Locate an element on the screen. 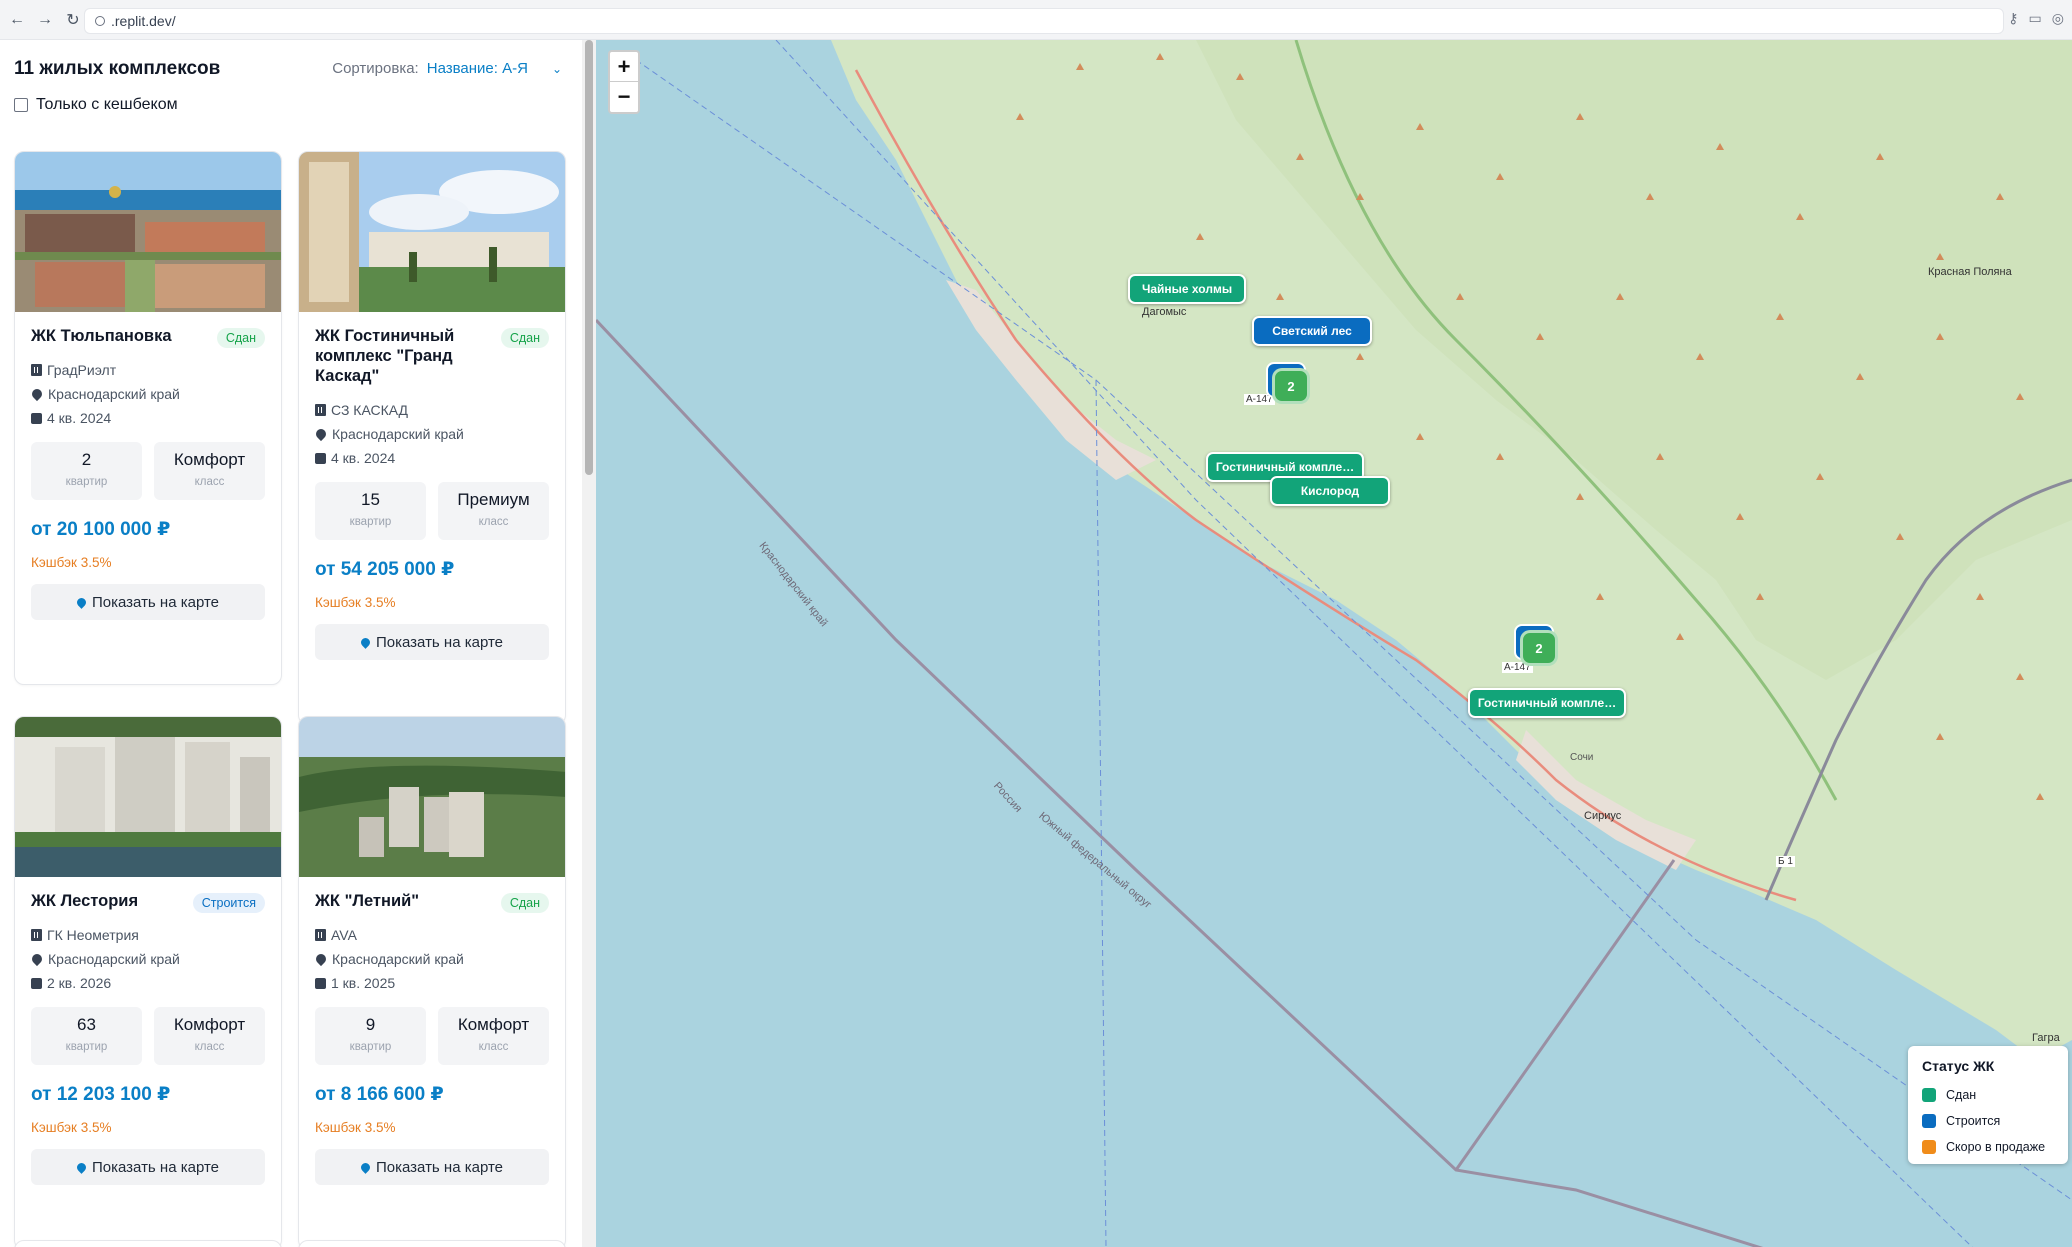 The height and width of the screenshot is (1247, 2072). zoom-out-button: − is located at coordinates (624, 97).